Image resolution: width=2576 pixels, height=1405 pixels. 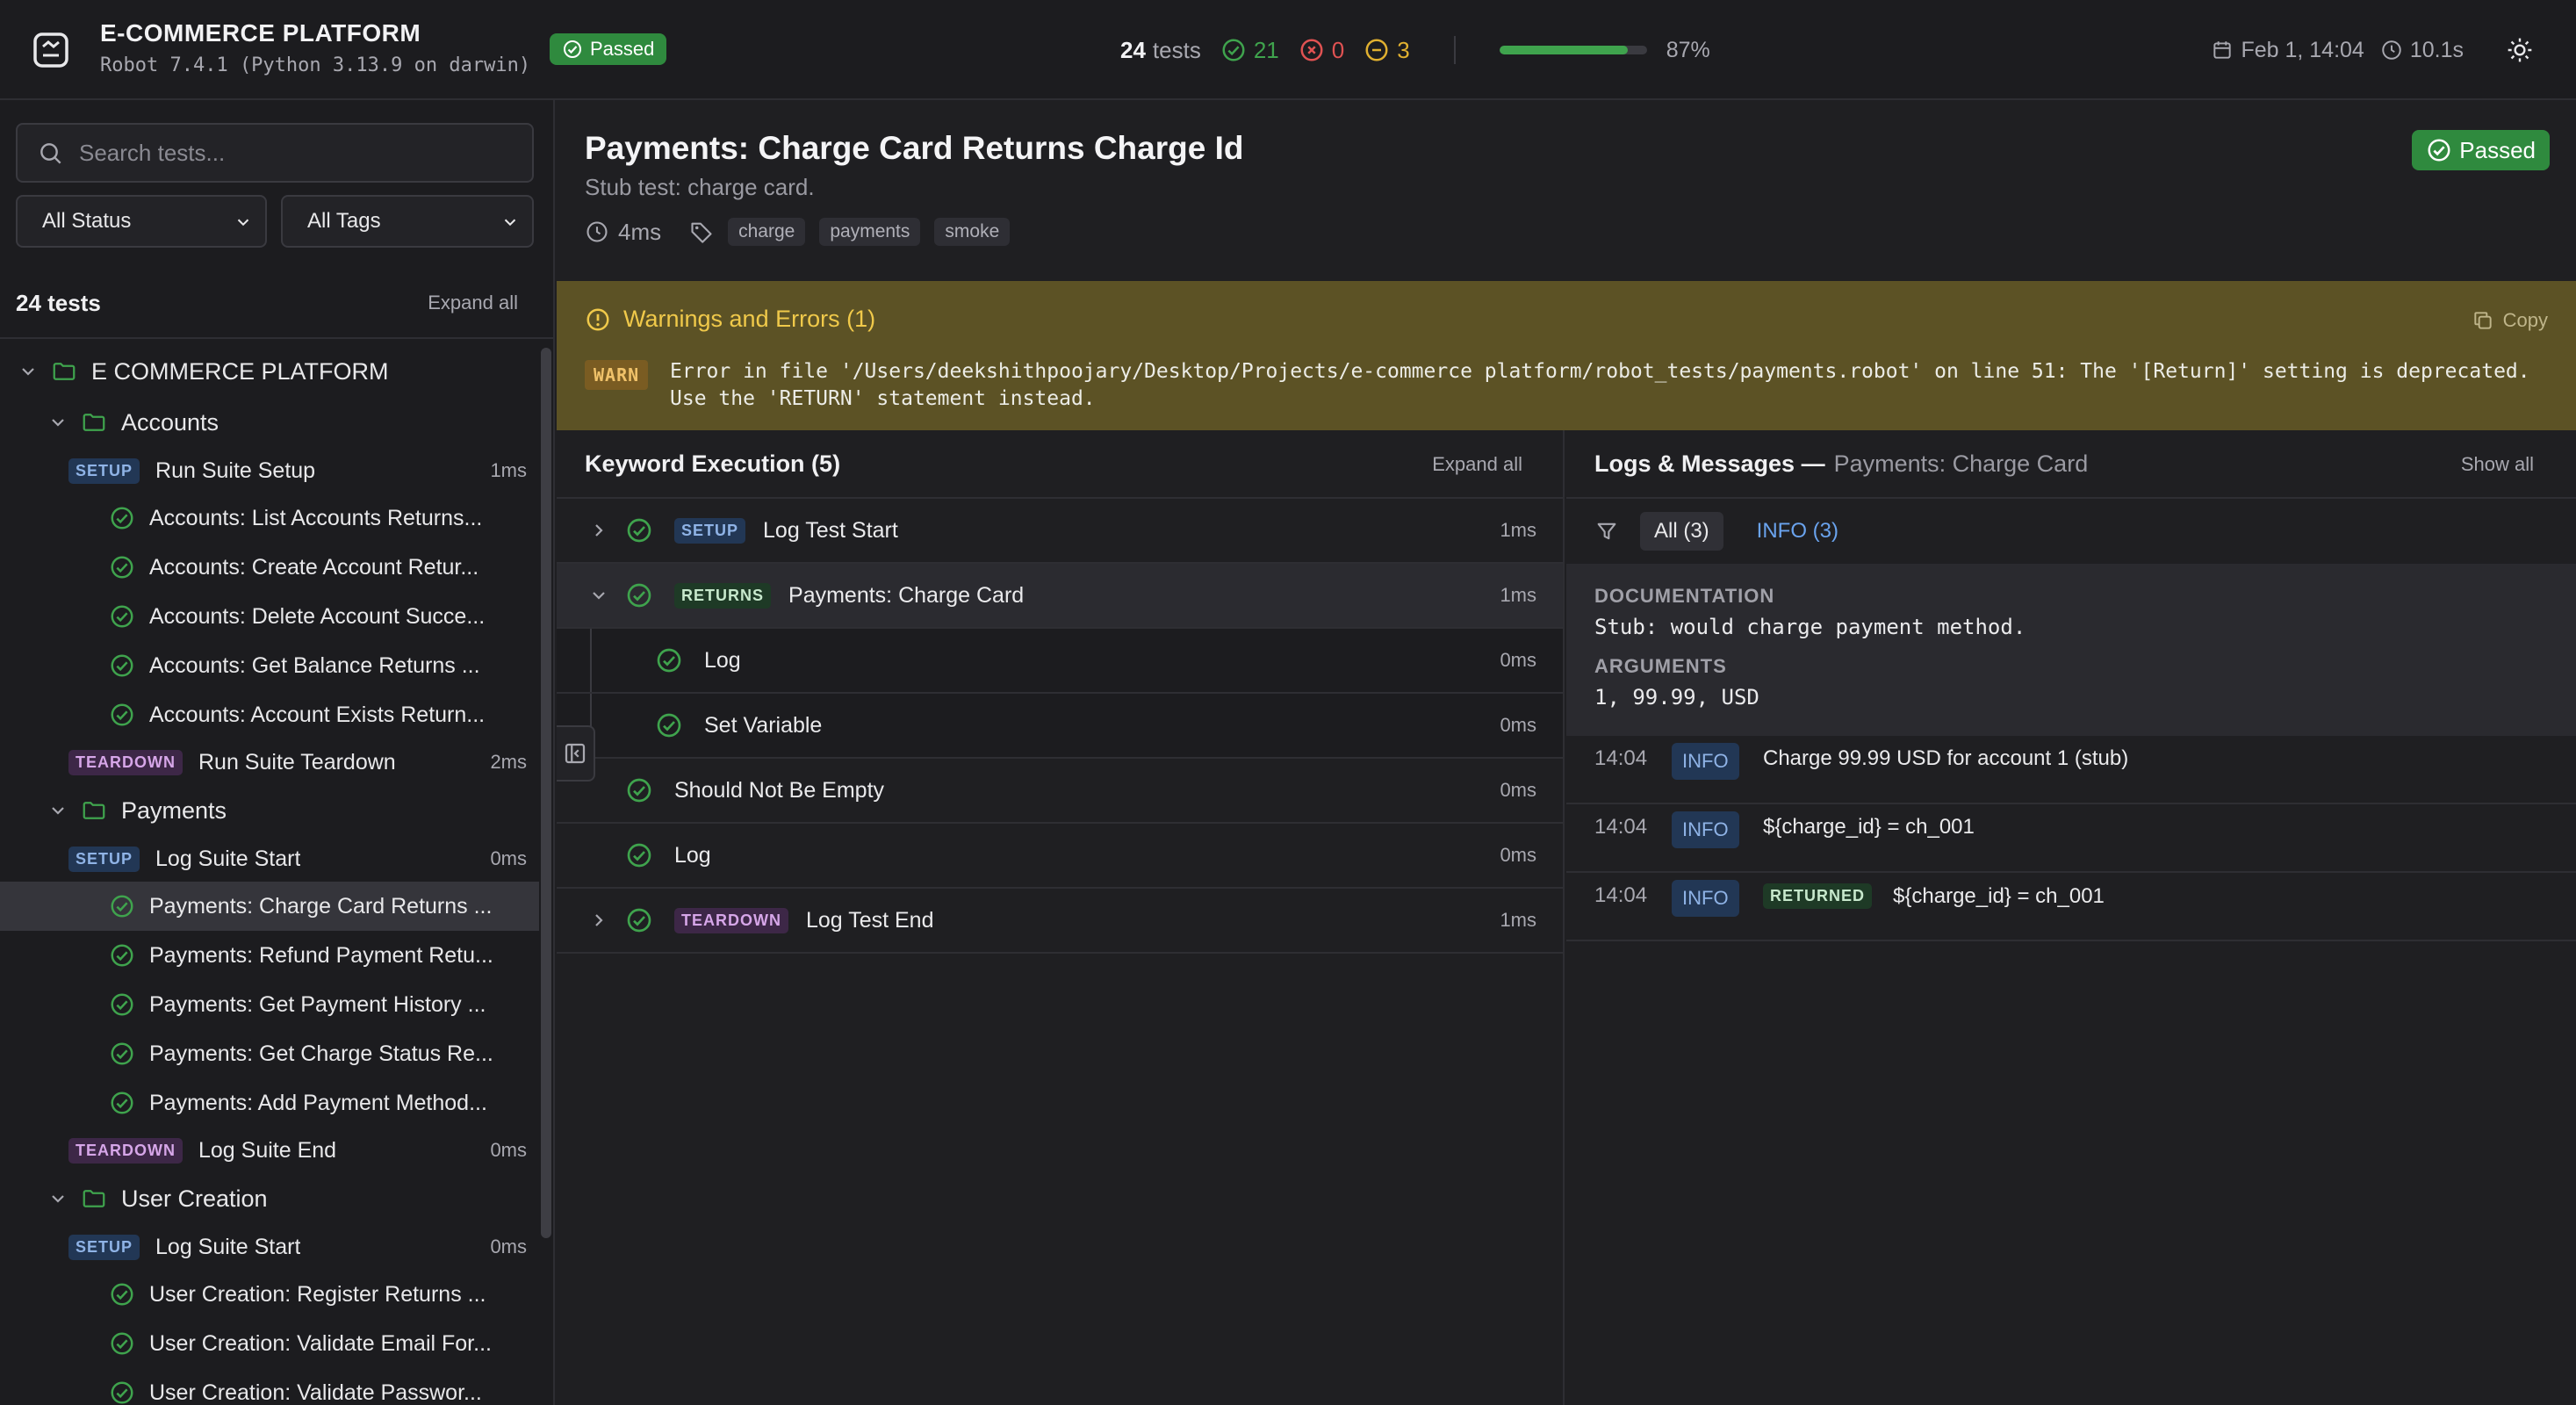 I want to click on arguments-text: 1, 99.99, USD, so click(x=1676, y=698).